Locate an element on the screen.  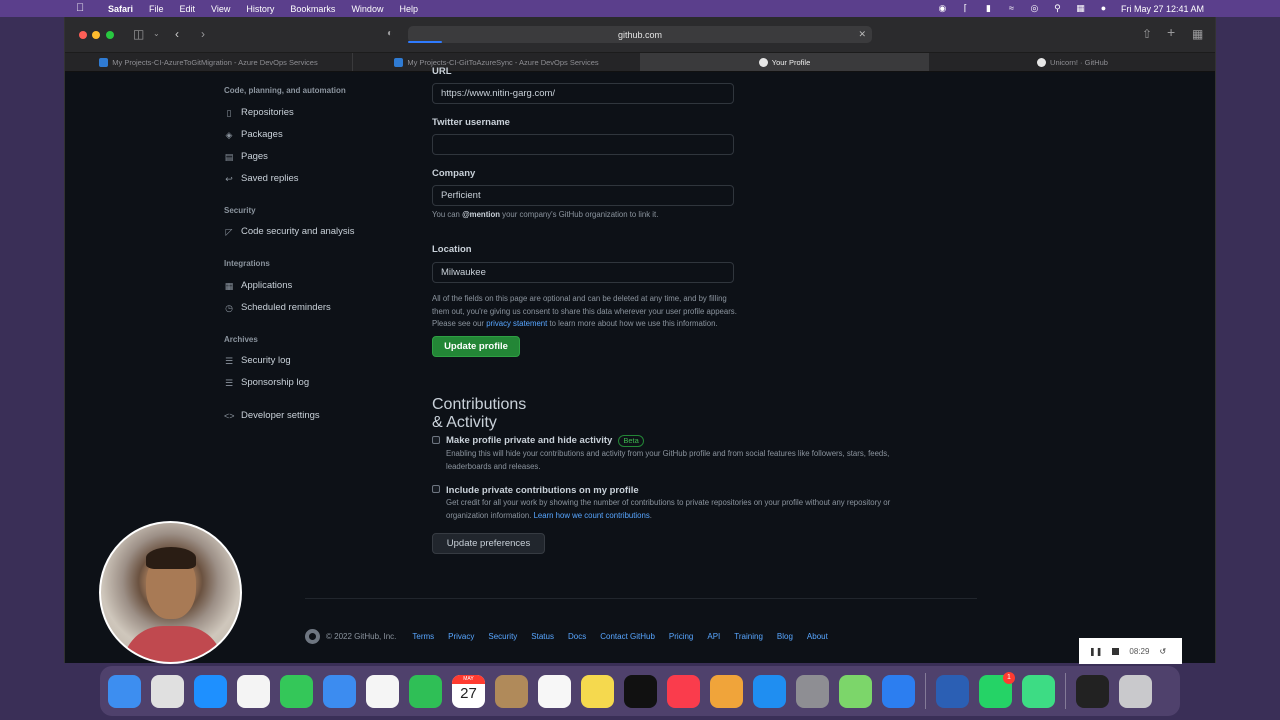
pause-recording-icon: ❚❚ is located at coordinates (1095, 651).